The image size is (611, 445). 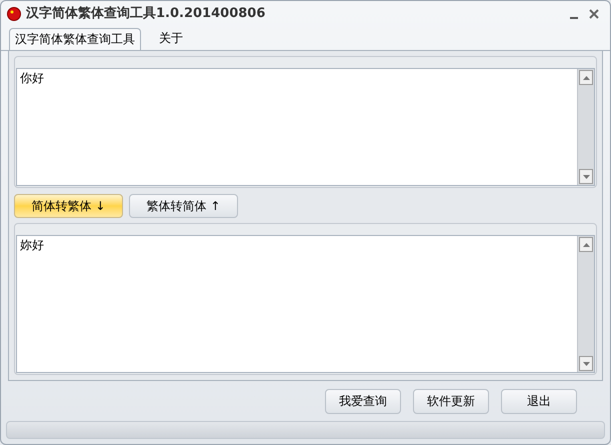 What do you see at coordinates (451, 401) in the screenshot?
I see `footer-button: 软件更新` at bounding box center [451, 401].